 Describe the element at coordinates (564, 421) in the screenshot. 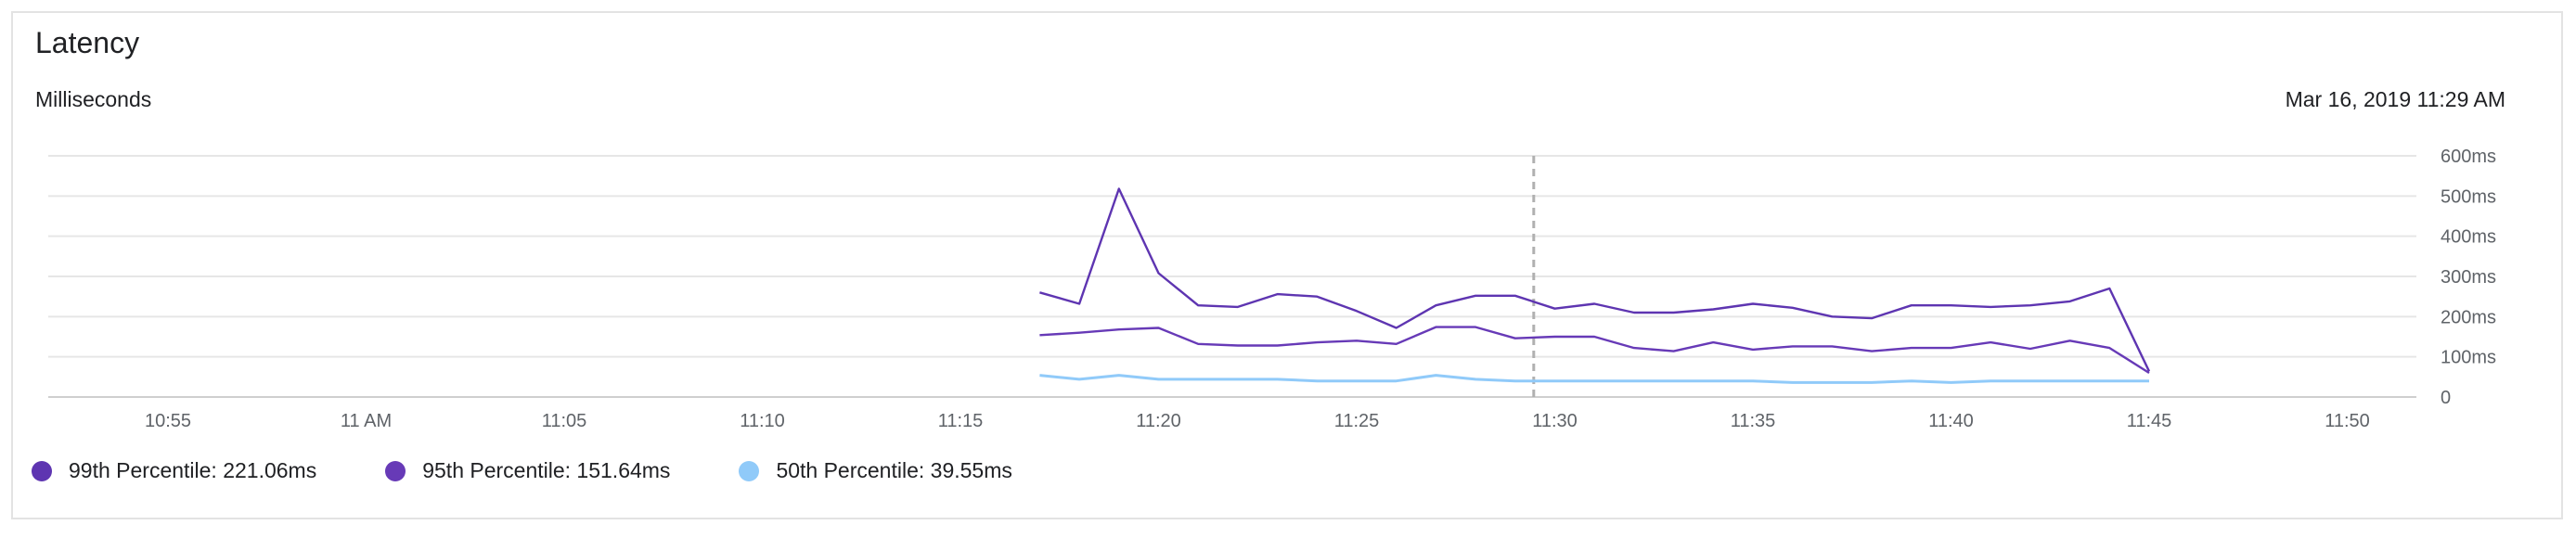

I see `x-tick-label: 11:05` at that location.